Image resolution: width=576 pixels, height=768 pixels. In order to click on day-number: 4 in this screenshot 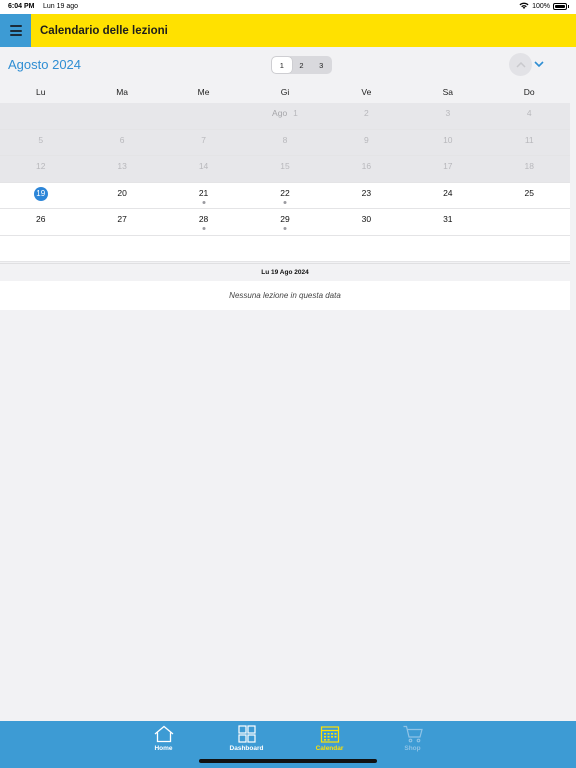, I will do `click(529, 113)`.